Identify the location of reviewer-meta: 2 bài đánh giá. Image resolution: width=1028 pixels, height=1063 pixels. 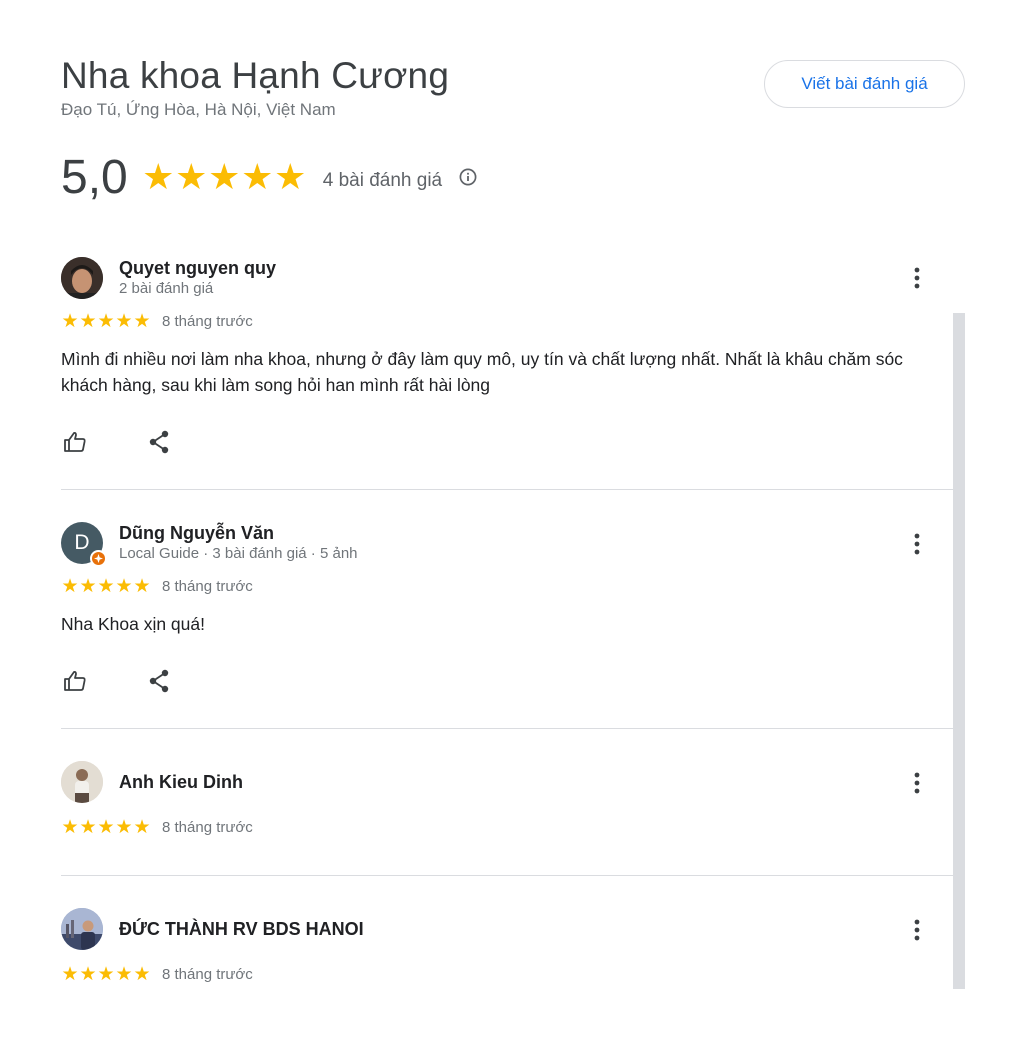
(166, 288).